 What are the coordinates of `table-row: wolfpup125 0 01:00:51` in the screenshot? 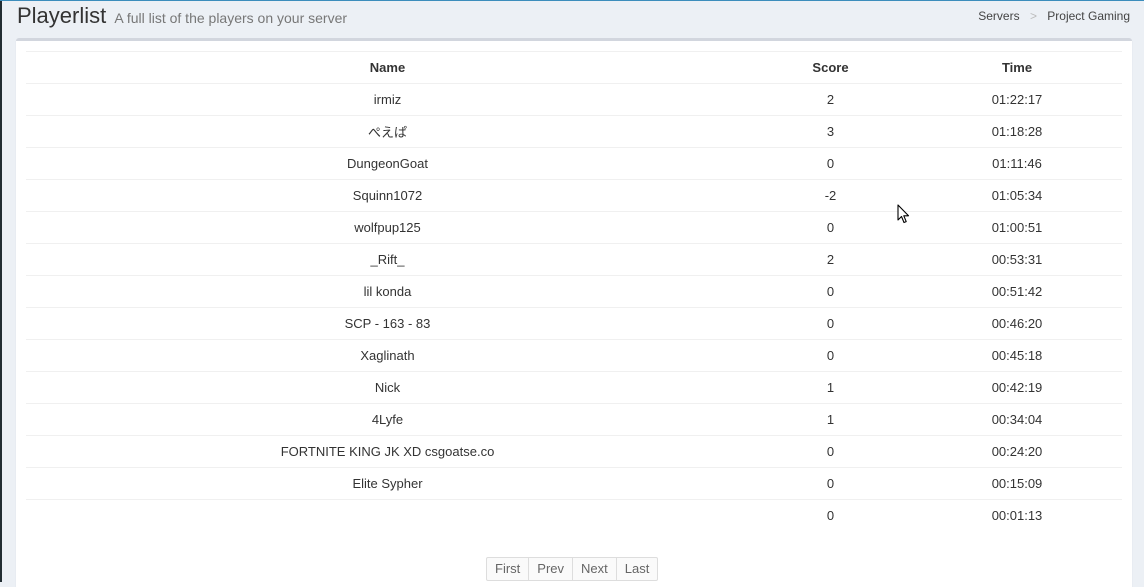 It's located at (574, 227).